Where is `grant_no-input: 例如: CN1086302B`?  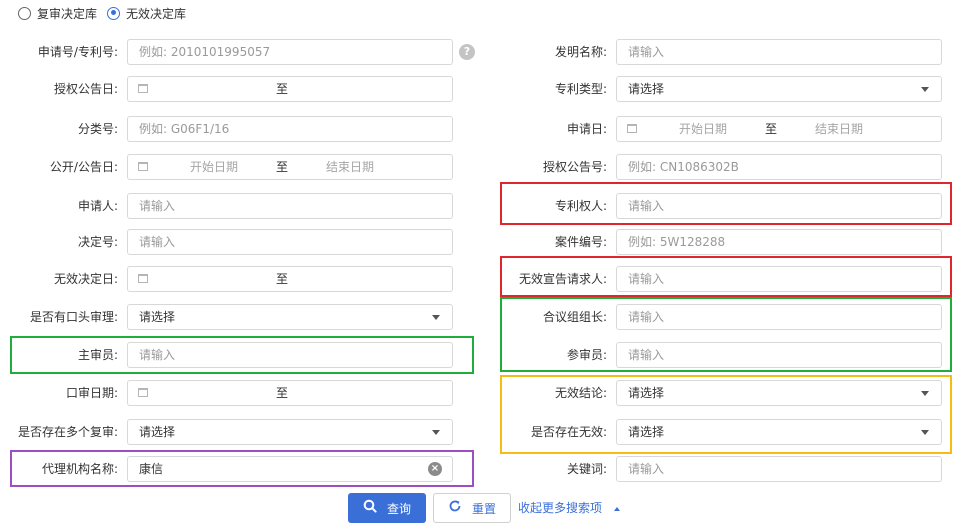
grant_no-input: 例如: CN1086302B is located at coordinates (779, 167).